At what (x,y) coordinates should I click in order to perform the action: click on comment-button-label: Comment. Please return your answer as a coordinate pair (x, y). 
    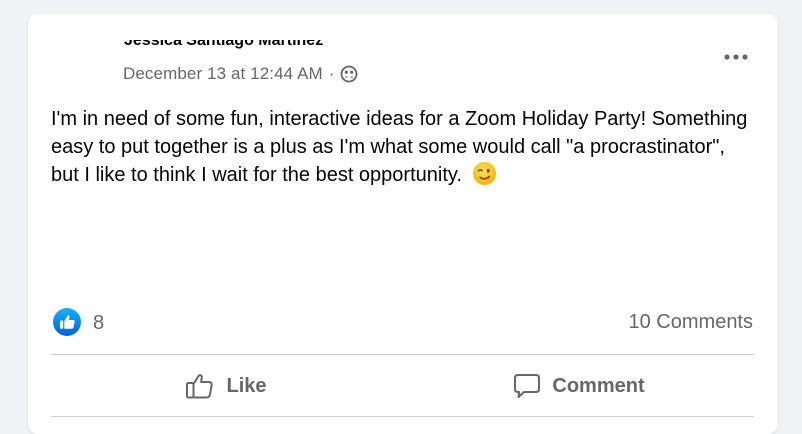
    Looking at the image, I should click on (598, 385).